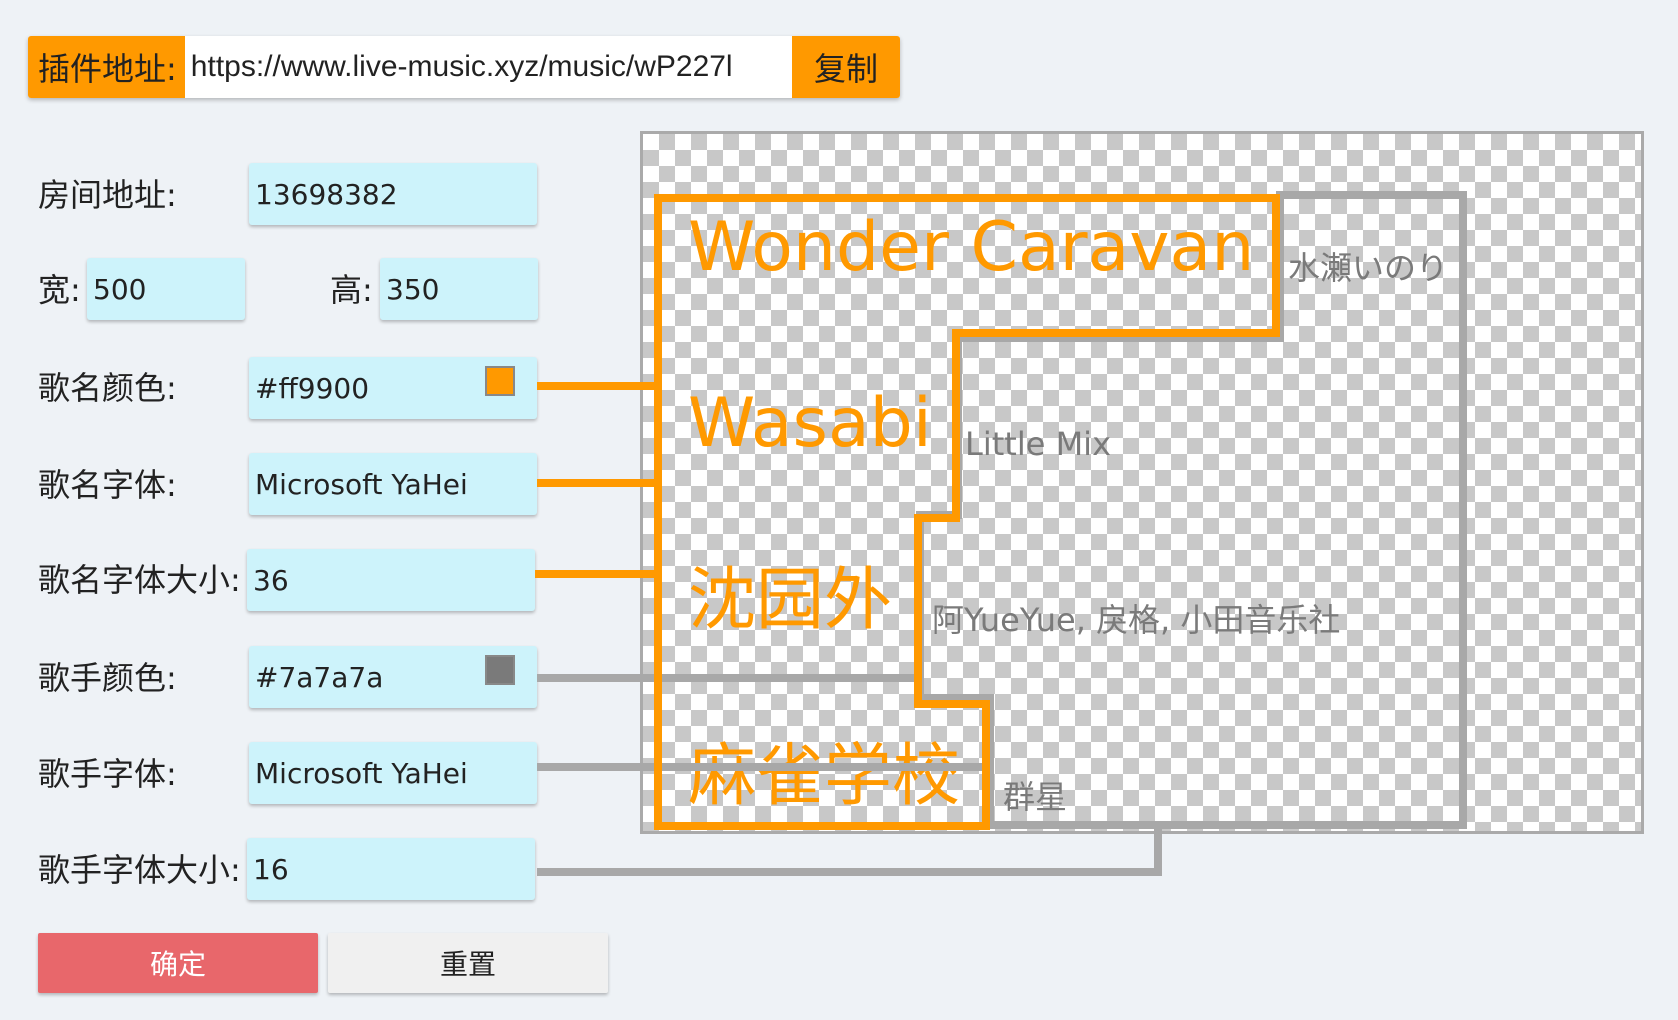 Image resolution: width=1678 pixels, height=1020 pixels. Describe the element at coordinates (500, 381) in the screenshot. I see `song-color-swatch` at that location.